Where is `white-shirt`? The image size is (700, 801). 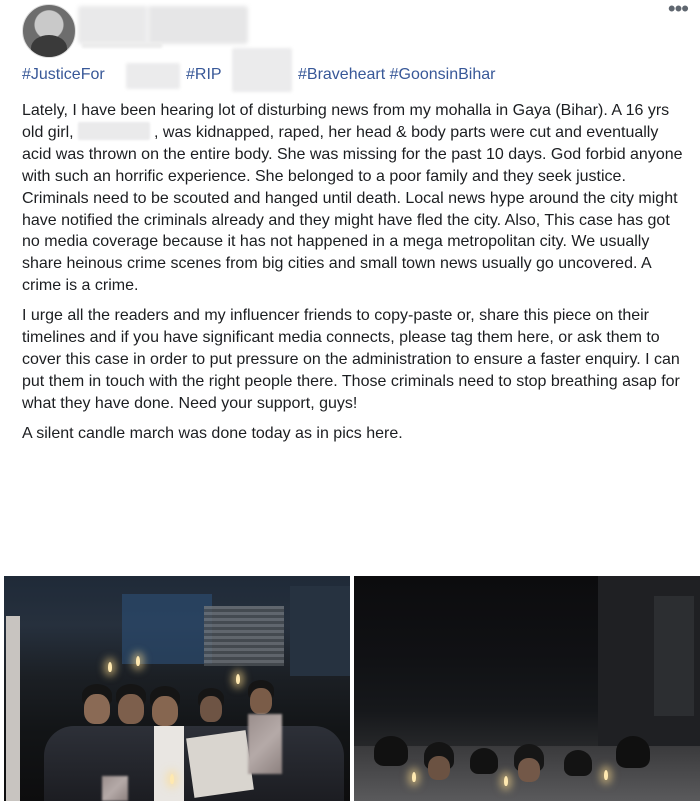
white-shirt is located at coordinates (169, 763).